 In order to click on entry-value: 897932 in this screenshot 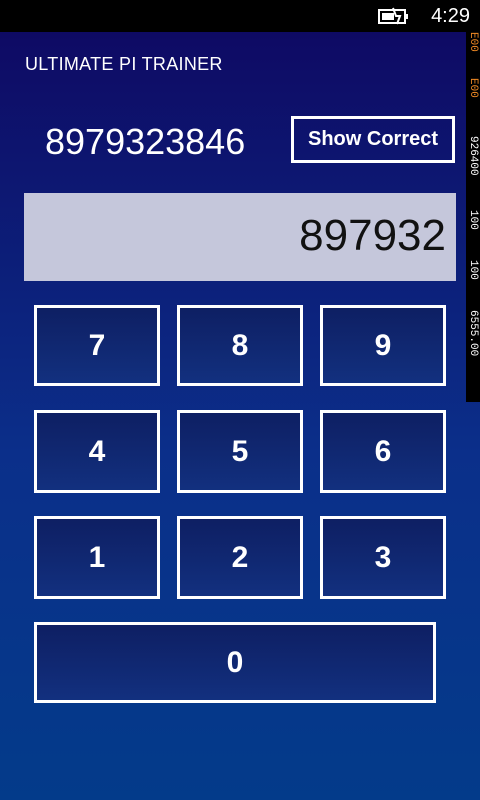, I will do `click(372, 235)`.